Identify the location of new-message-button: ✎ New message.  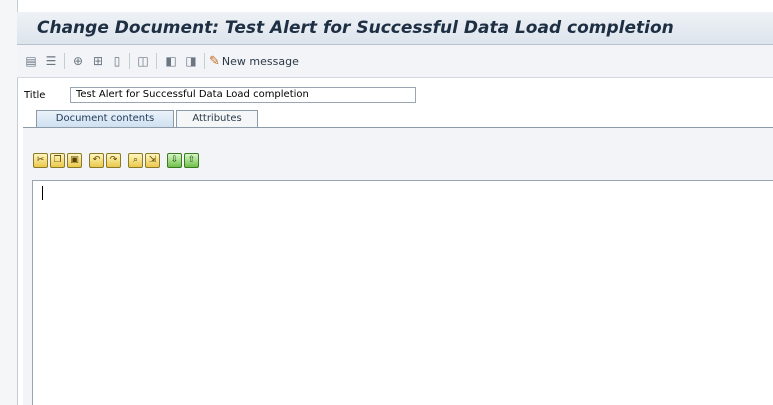
(254, 61).